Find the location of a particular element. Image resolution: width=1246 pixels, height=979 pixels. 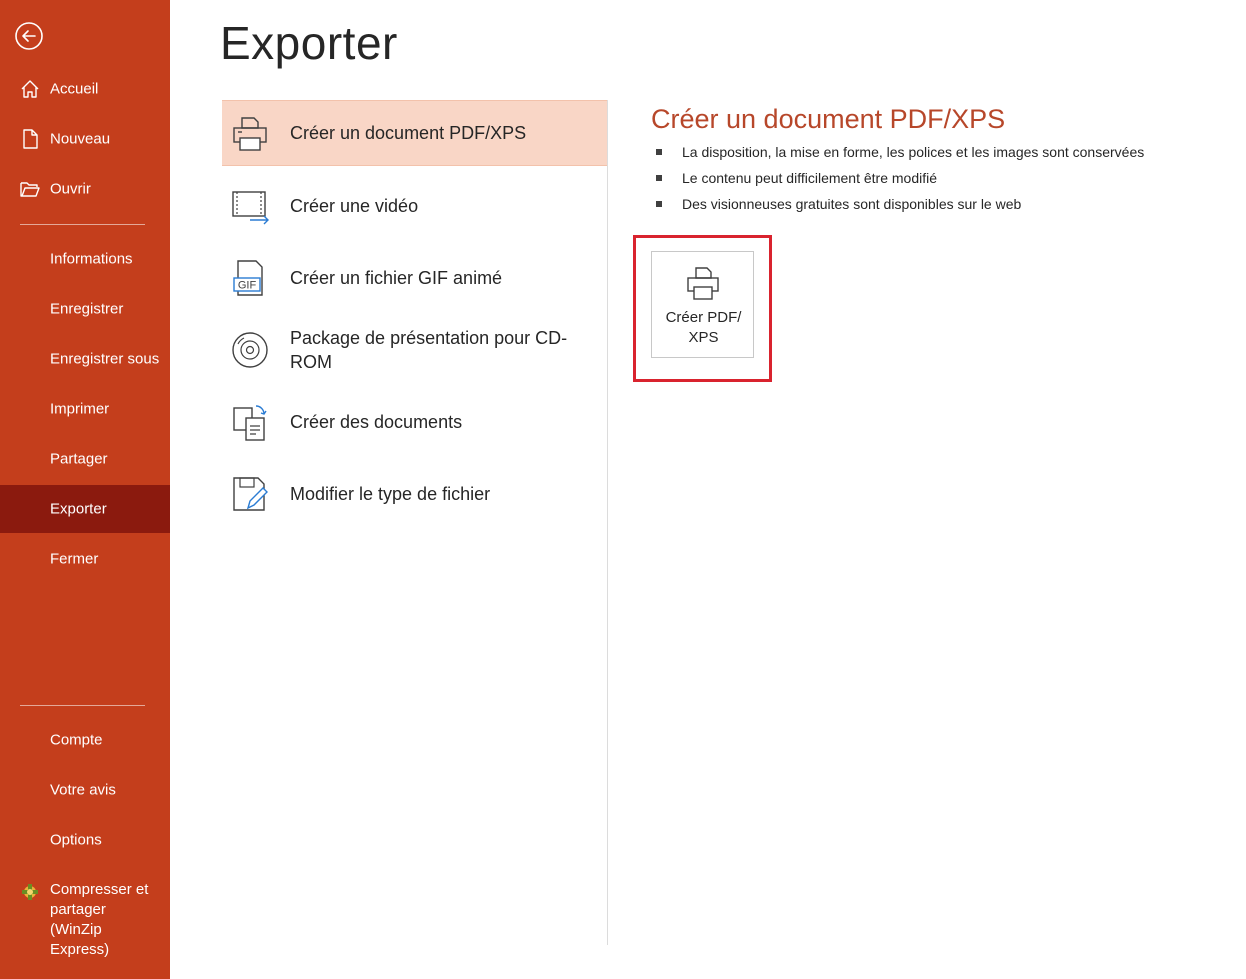

sidebar-item-partager: Partager is located at coordinates (85, 459).